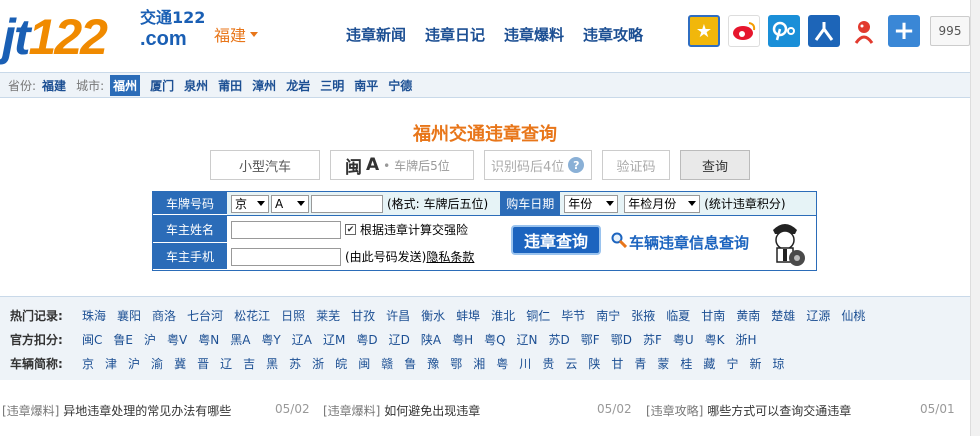 Image resolution: width=980 pixels, height=436 pixels. I want to click on vehicle-abbr-link: 豫, so click(433, 363).